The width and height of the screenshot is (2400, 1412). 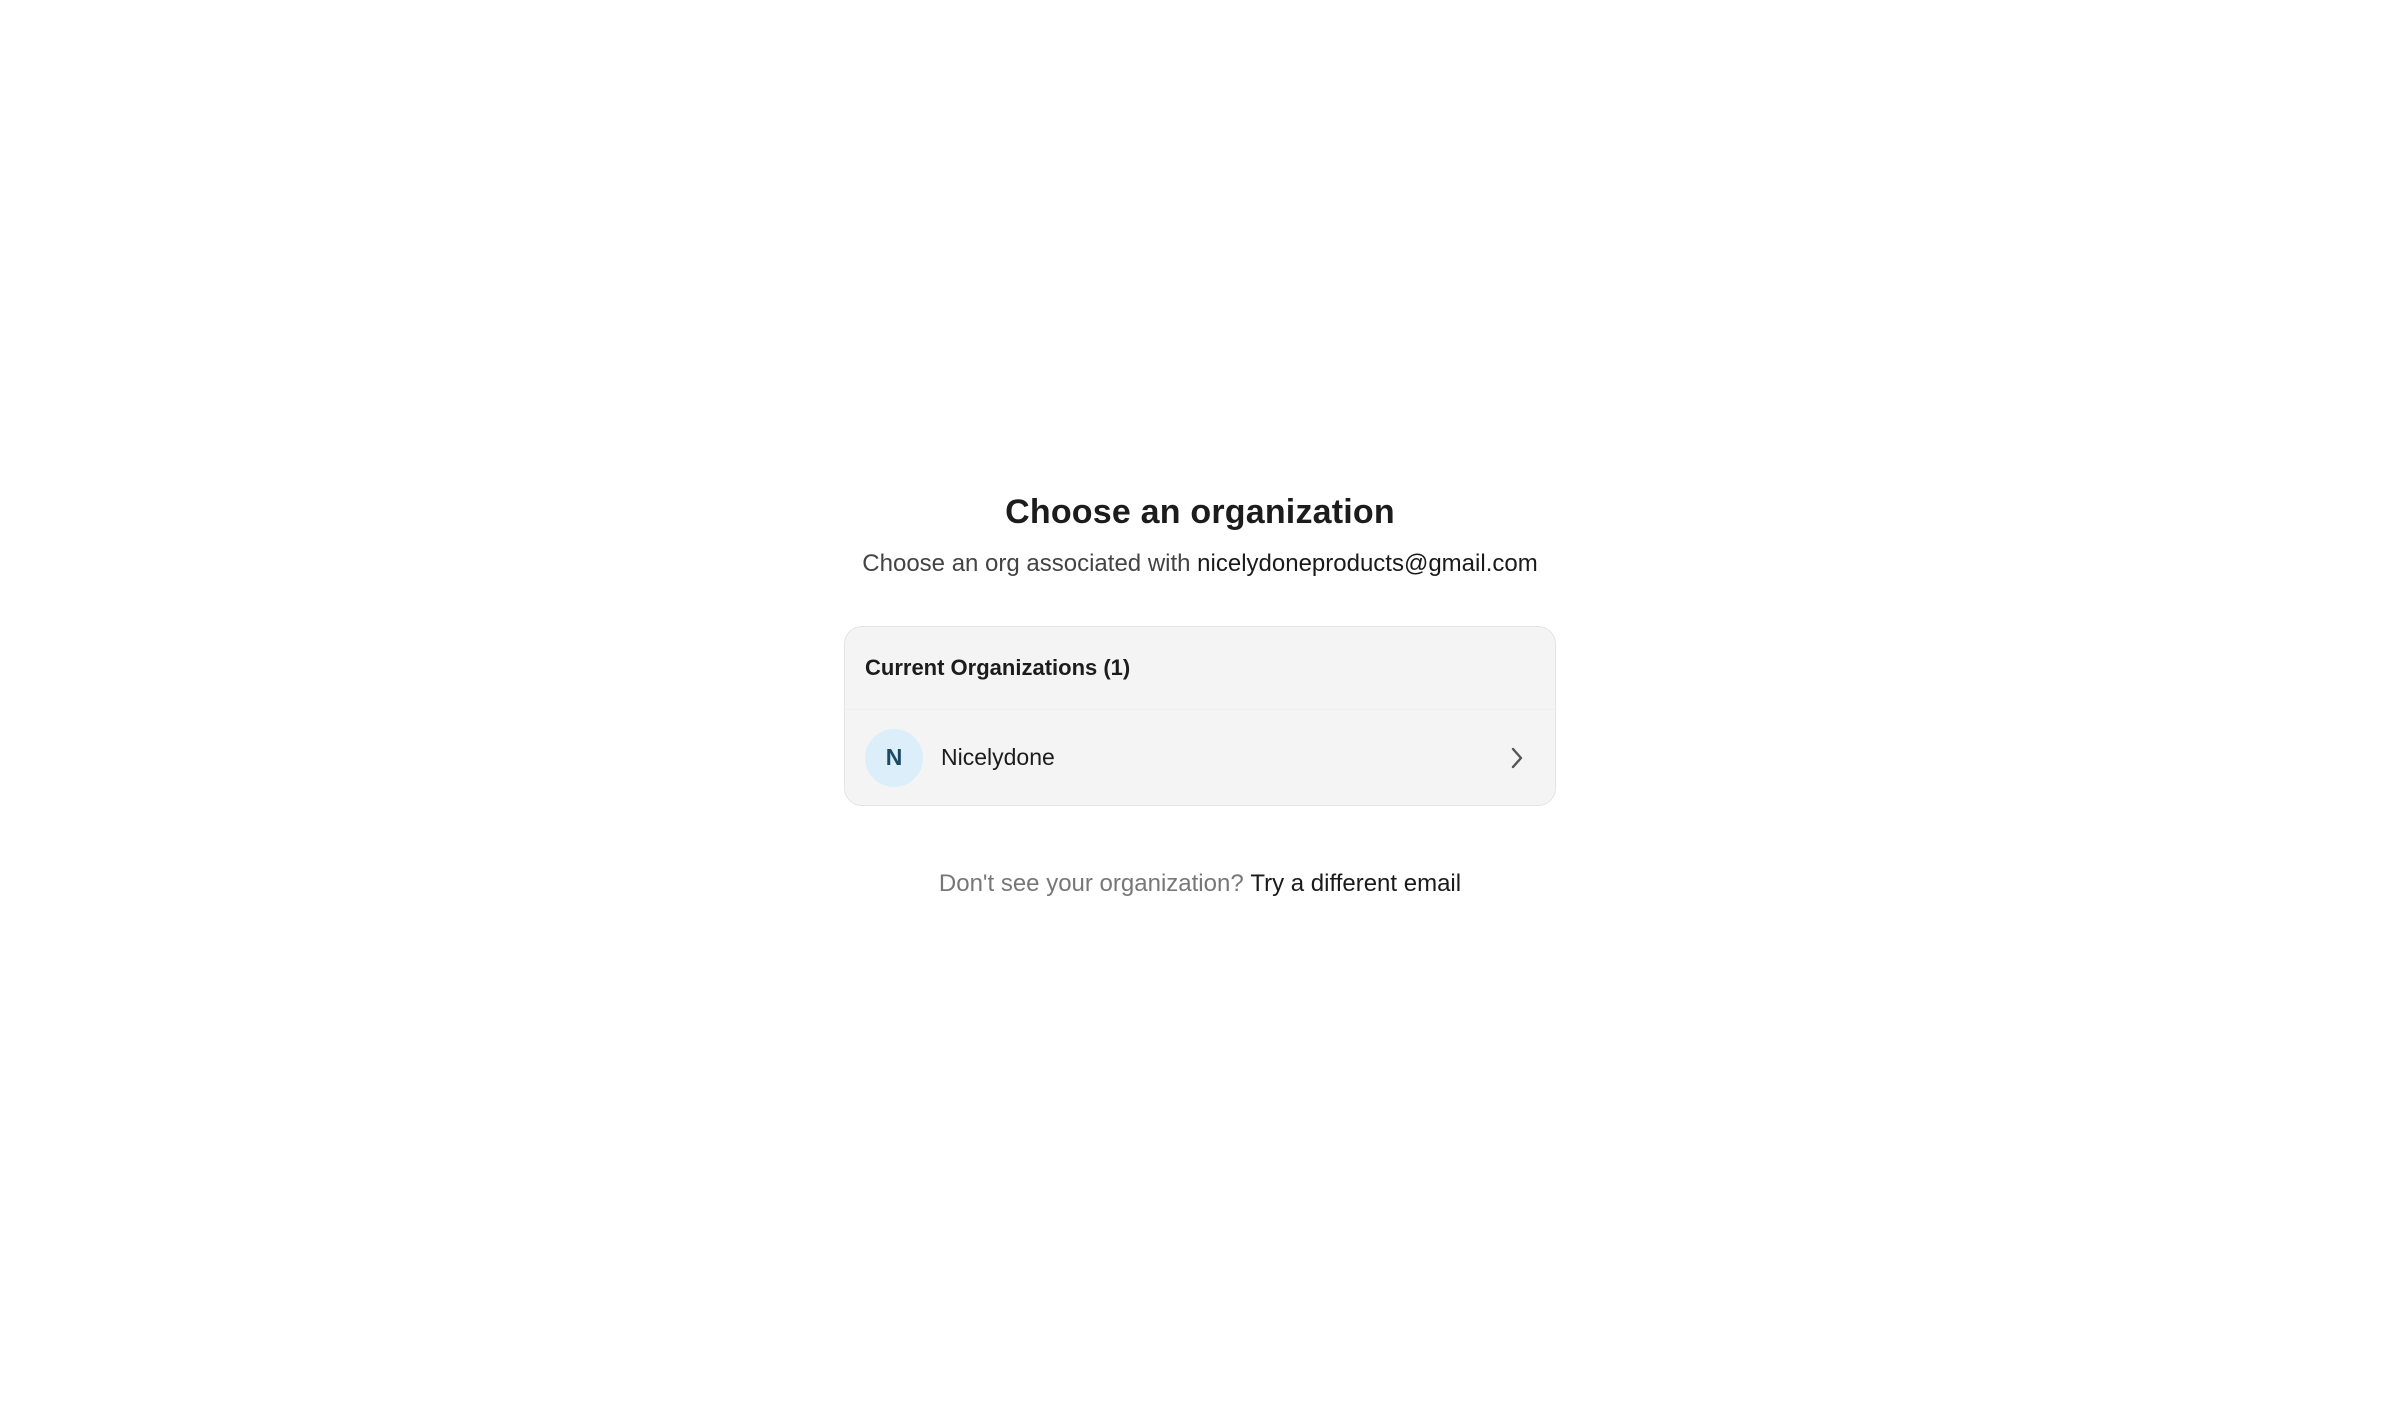 What do you see at coordinates (894, 757) in the screenshot?
I see `org-avatar: N` at bounding box center [894, 757].